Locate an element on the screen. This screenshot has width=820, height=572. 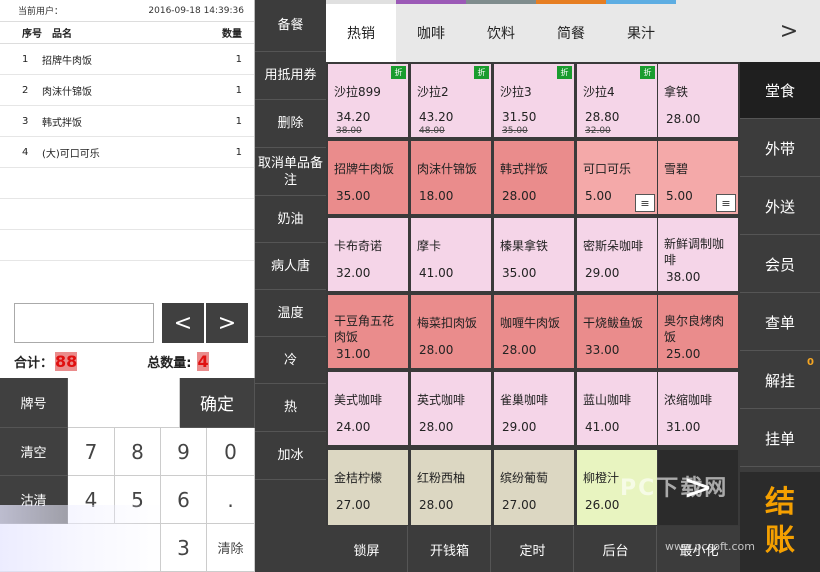
remark-temperature: 温度 is located at coordinates (290, 313).